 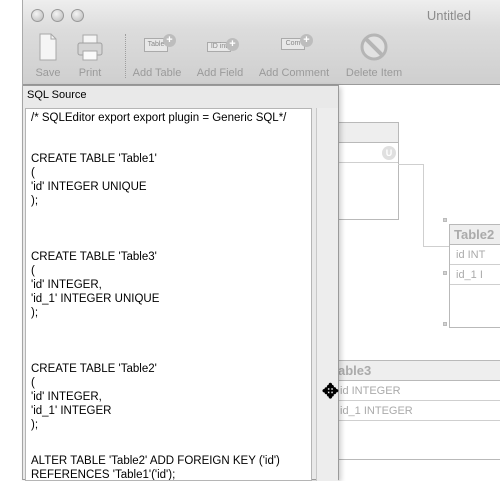 What do you see at coordinates (261, 15) in the screenshot?
I see `title-bar: Untitled` at bounding box center [261, 15].